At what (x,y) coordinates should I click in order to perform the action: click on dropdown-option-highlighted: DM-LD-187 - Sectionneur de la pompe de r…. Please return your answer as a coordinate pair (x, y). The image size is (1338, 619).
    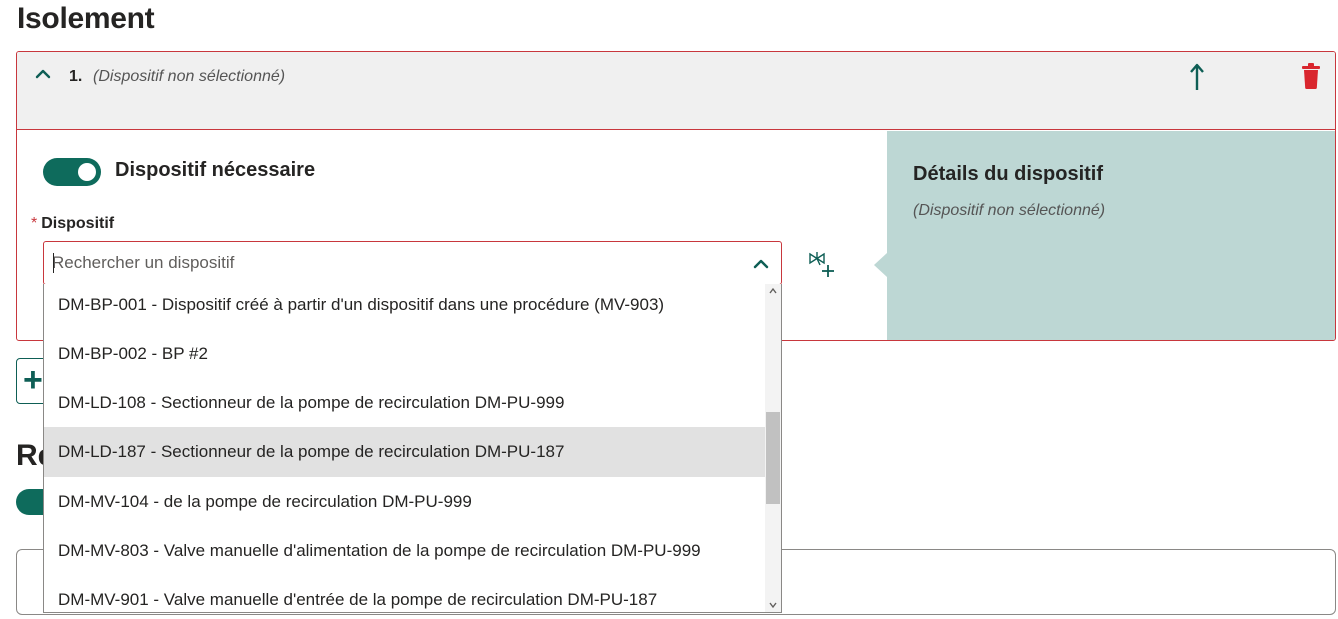
    Looking at the image, I should click on (405, 452).